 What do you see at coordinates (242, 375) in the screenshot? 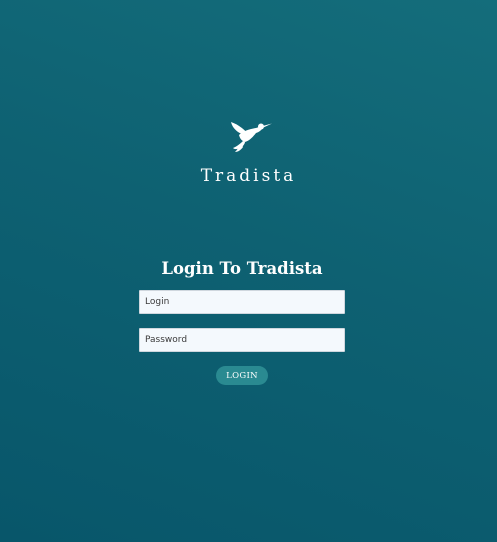
I see `login-button: LOGIN` at bounding box center [242, 375].